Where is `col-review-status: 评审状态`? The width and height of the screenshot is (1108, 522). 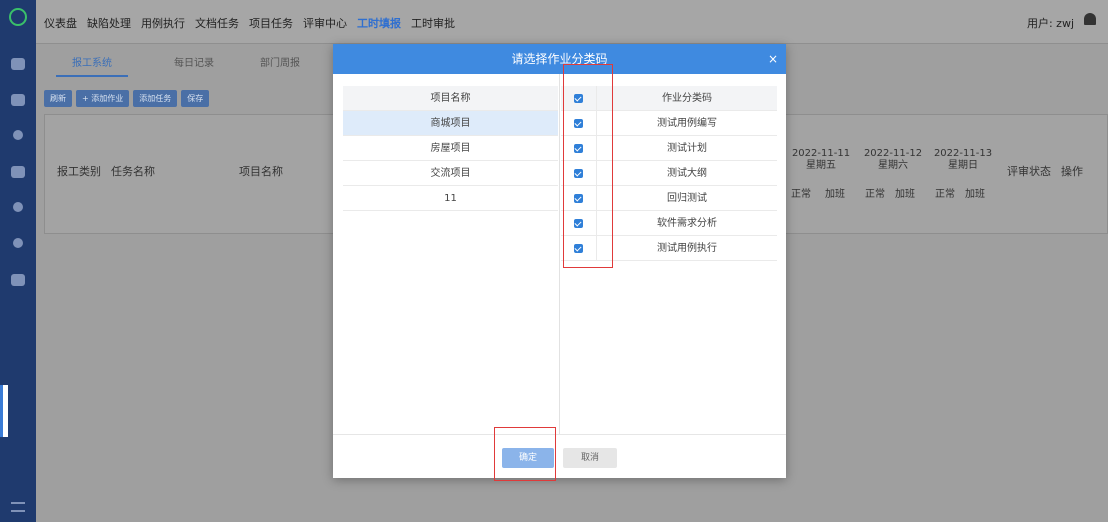
col-review-status: 评审状态 is located at coordinates (1029, 171).